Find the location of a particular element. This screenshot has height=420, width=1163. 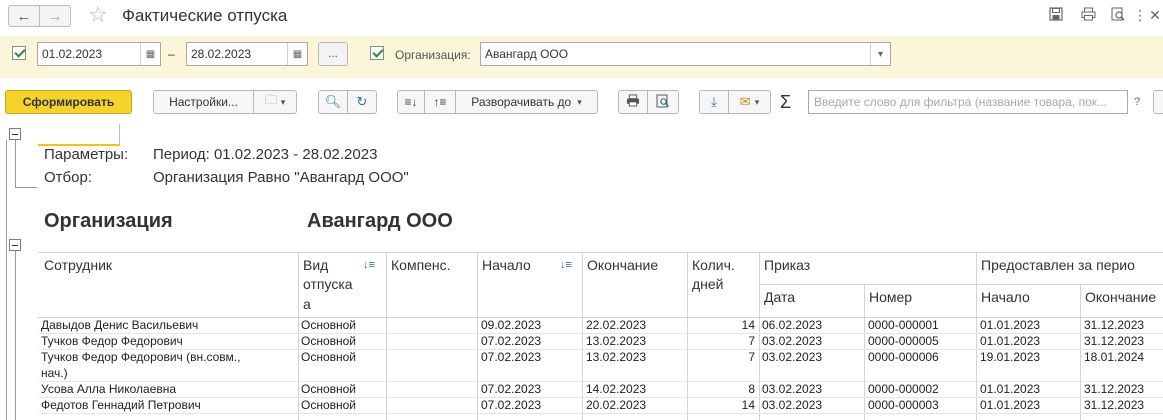

expand-to-button: Разворачивать до ▾ is located at coordinates (526, 102).